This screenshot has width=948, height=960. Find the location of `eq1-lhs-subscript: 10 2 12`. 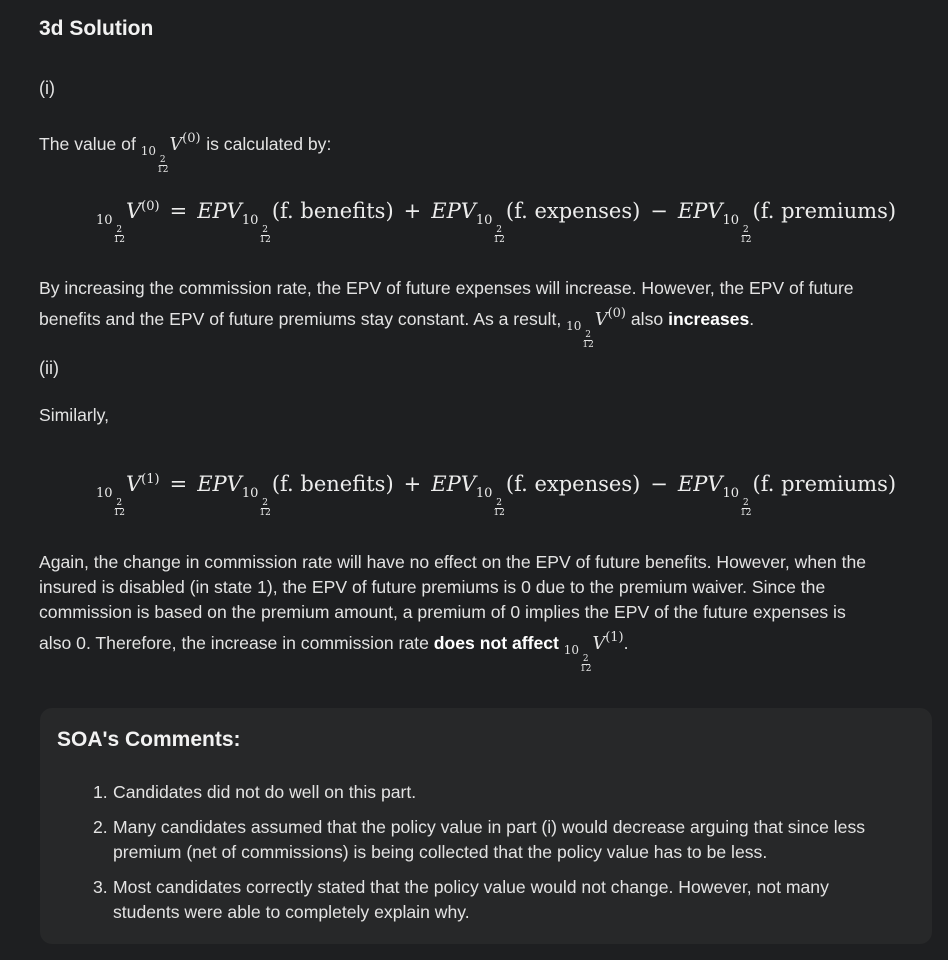

eq1-lhs-subscript: 10 2 12 is located at coordinates (111, 502).